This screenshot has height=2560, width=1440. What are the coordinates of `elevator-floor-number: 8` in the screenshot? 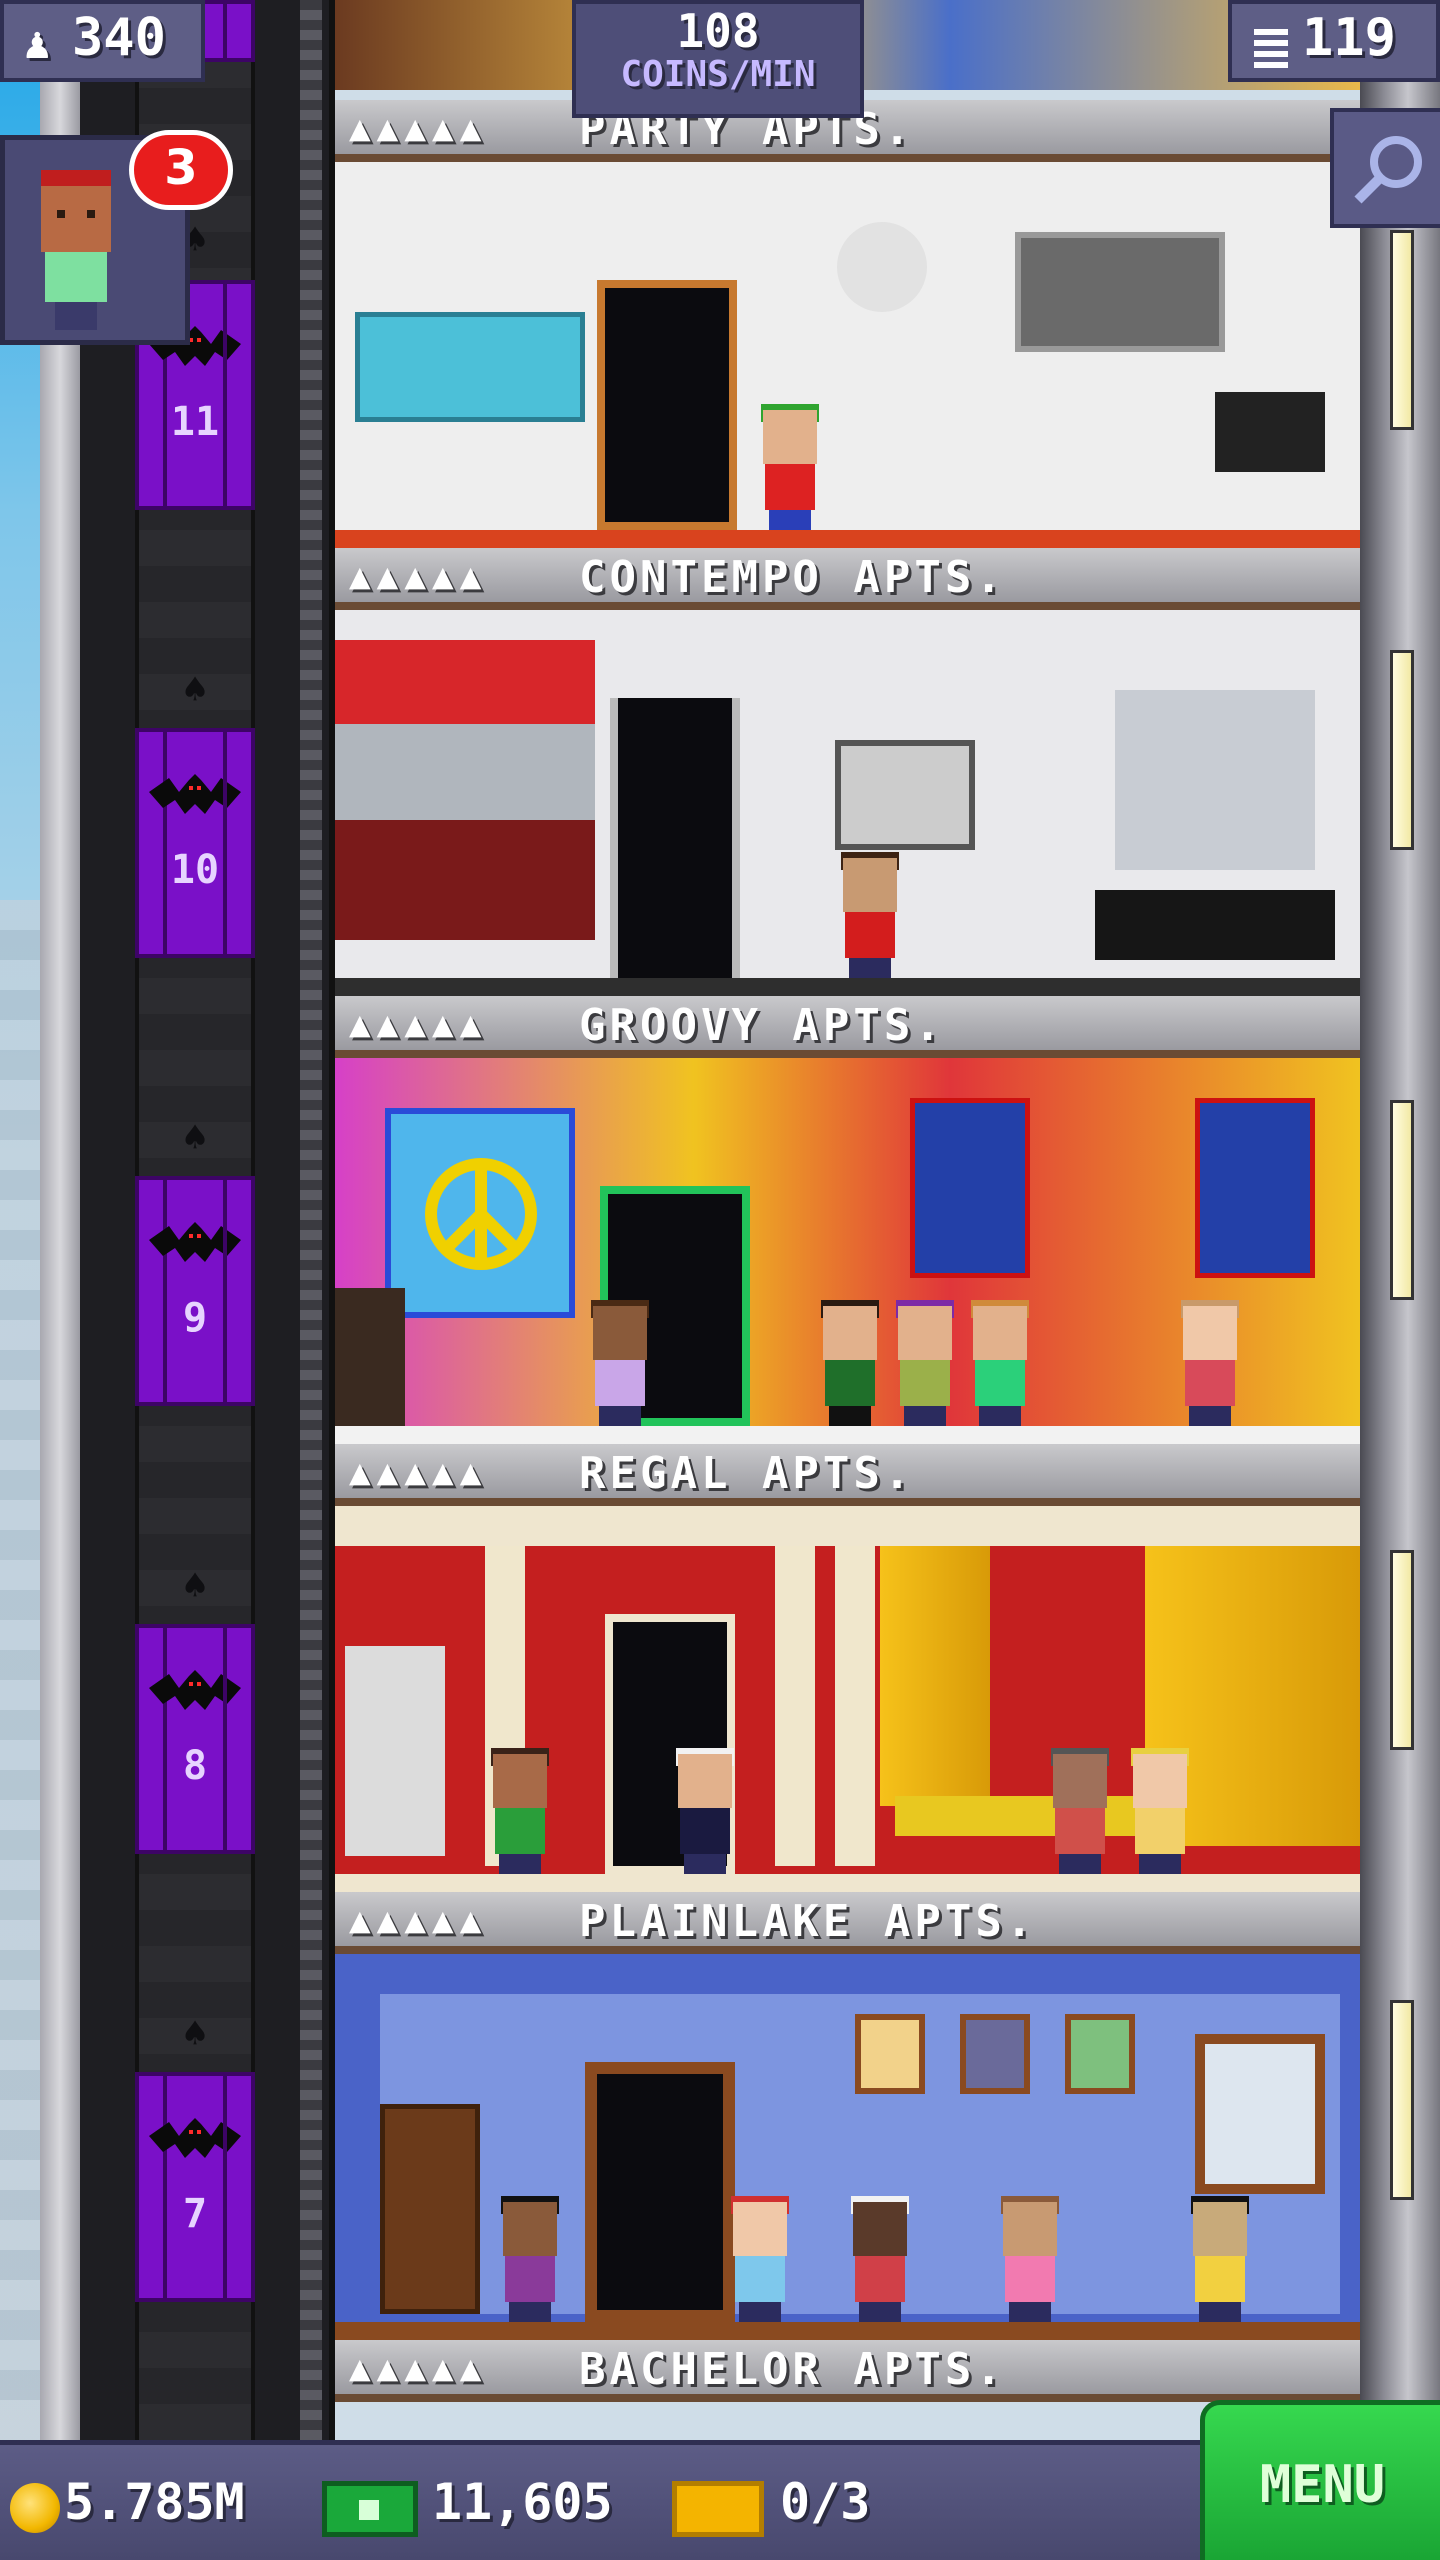 It's located at (195, 1766).